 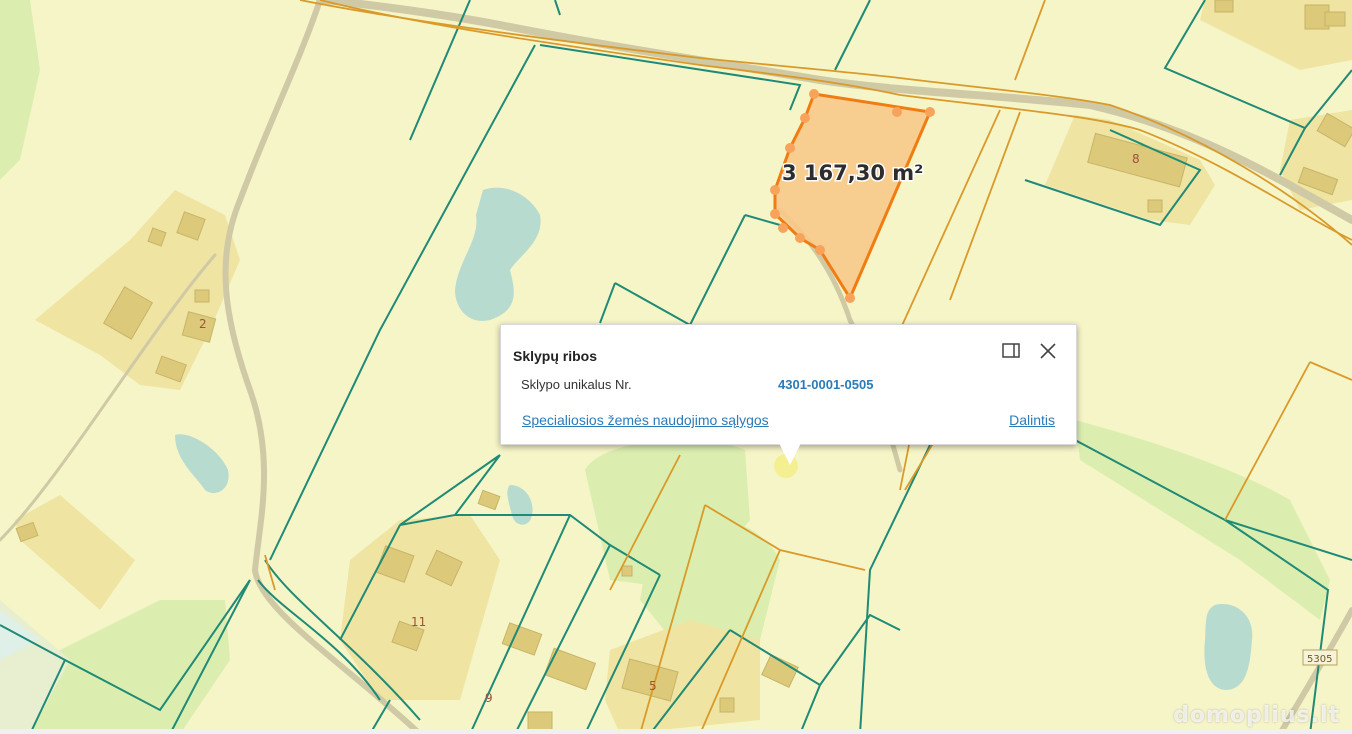 What do you see at coordinates (1136, 159) in the screenshot?
I see `house-number-label: 8` at bounding box center [1136, 159].